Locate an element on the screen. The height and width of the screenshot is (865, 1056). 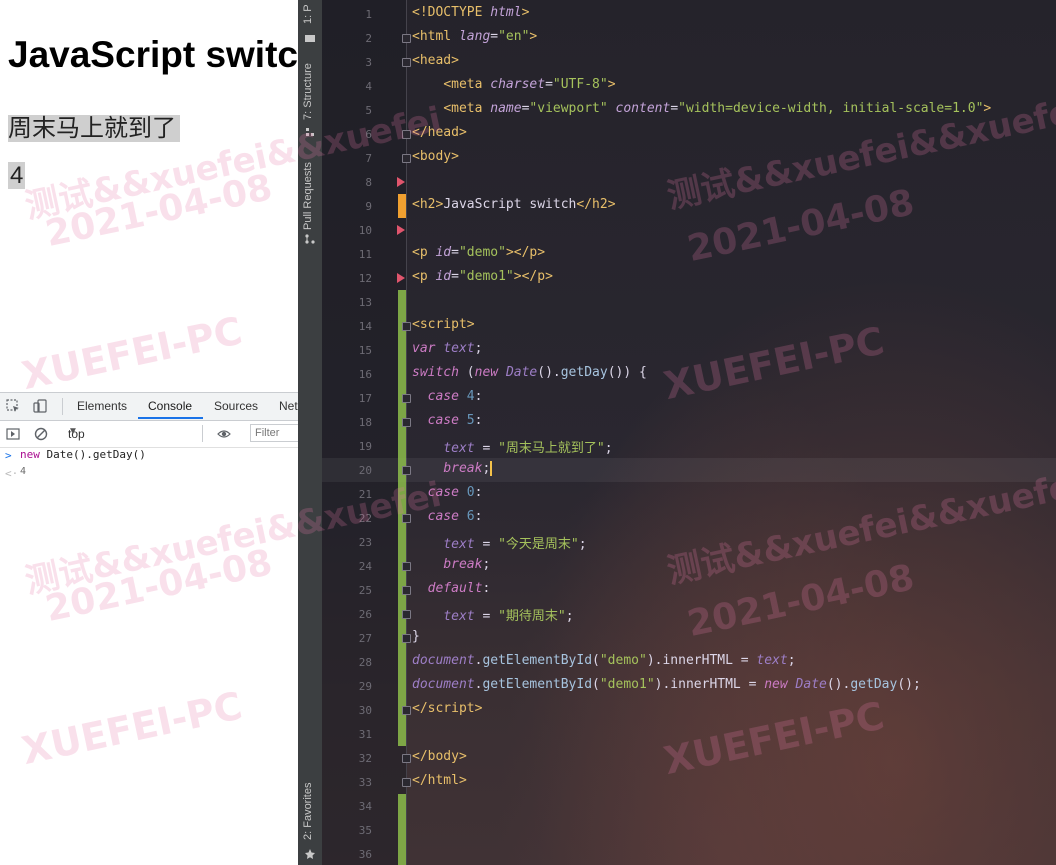
code-line: 1 <!DOCTYPE html> is located at coordinates (689, 14).